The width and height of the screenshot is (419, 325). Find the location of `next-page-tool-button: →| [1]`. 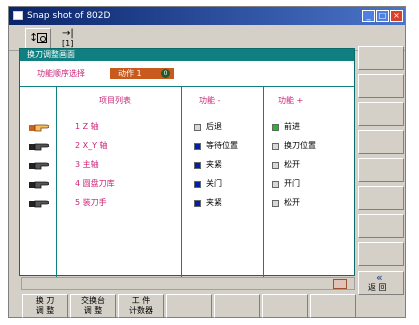

next-page-tool-button: →| [1] is located at coordinates (69, 38).